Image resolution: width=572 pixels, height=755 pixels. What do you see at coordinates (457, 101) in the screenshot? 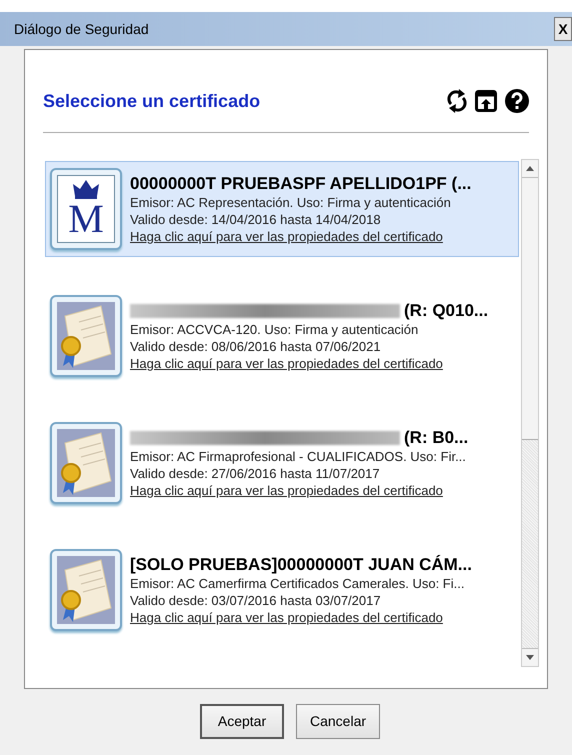
I see `refresh-icon` at bounding box center [457, 101].